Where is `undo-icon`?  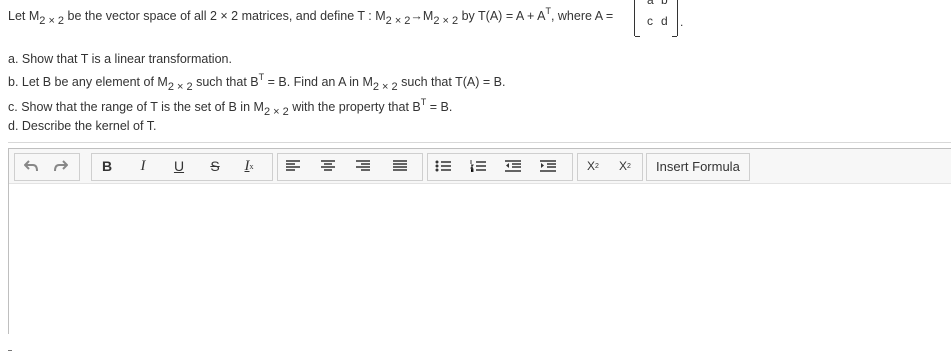 undo-icon is located at coordinates (31, 166).